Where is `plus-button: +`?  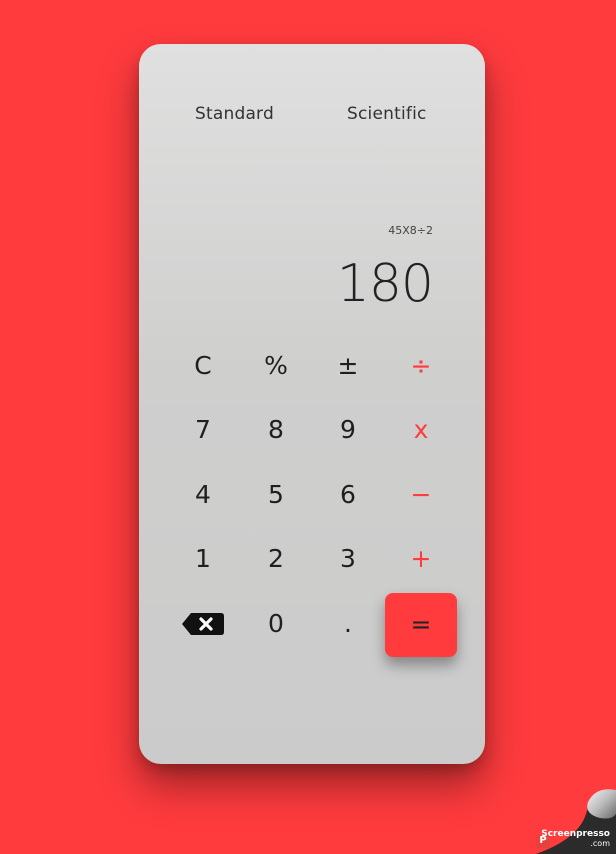 plus-button: + is located at coordinates (421, 559).